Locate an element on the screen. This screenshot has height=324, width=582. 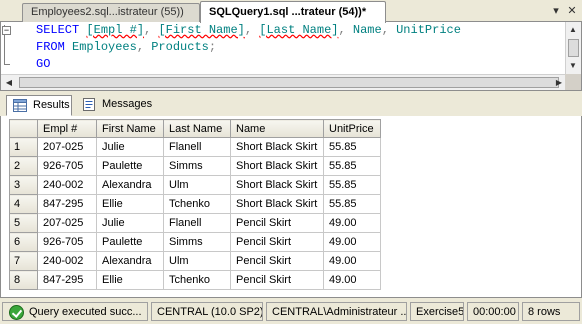
dropdown-arrow-icon: ▾ is located at coordinates (556, 11).